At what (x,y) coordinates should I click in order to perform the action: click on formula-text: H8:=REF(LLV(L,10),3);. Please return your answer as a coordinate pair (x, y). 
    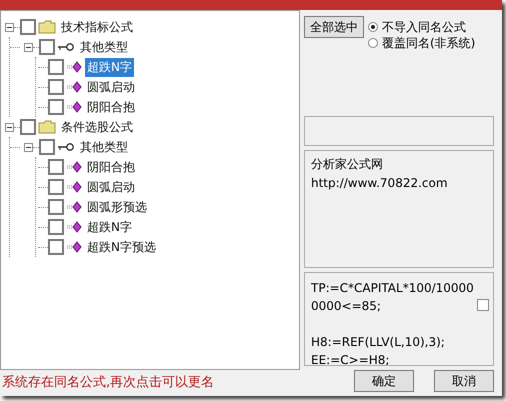
    Looking at the image, I should click on (378, 342).